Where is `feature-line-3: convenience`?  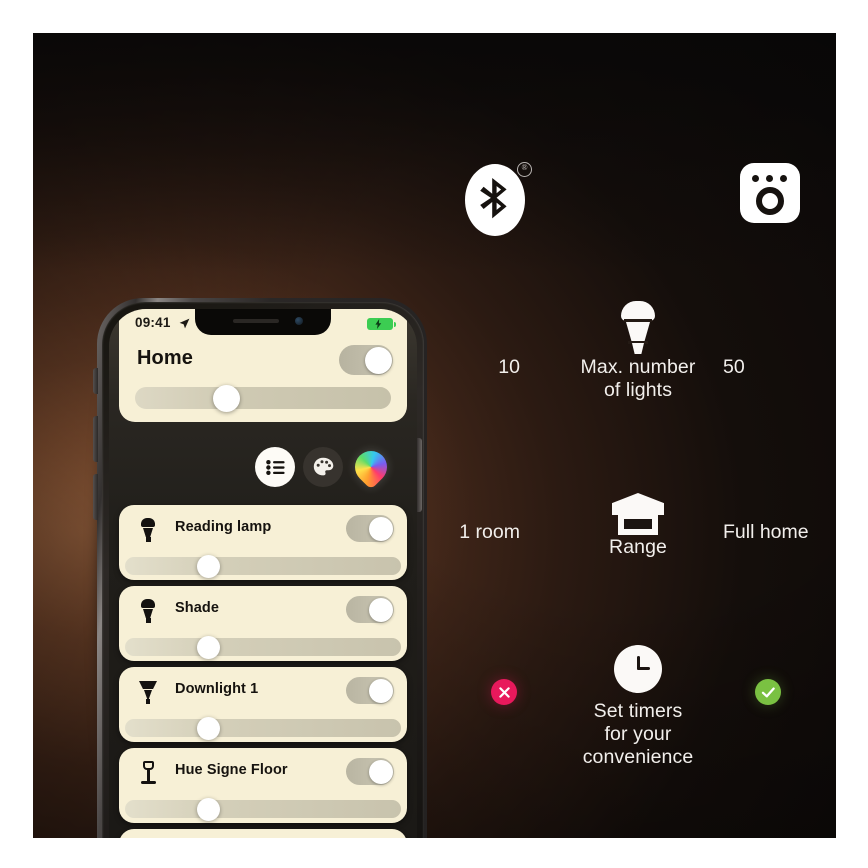
feature-line-3: convenience is located at coordinates (638, 757).